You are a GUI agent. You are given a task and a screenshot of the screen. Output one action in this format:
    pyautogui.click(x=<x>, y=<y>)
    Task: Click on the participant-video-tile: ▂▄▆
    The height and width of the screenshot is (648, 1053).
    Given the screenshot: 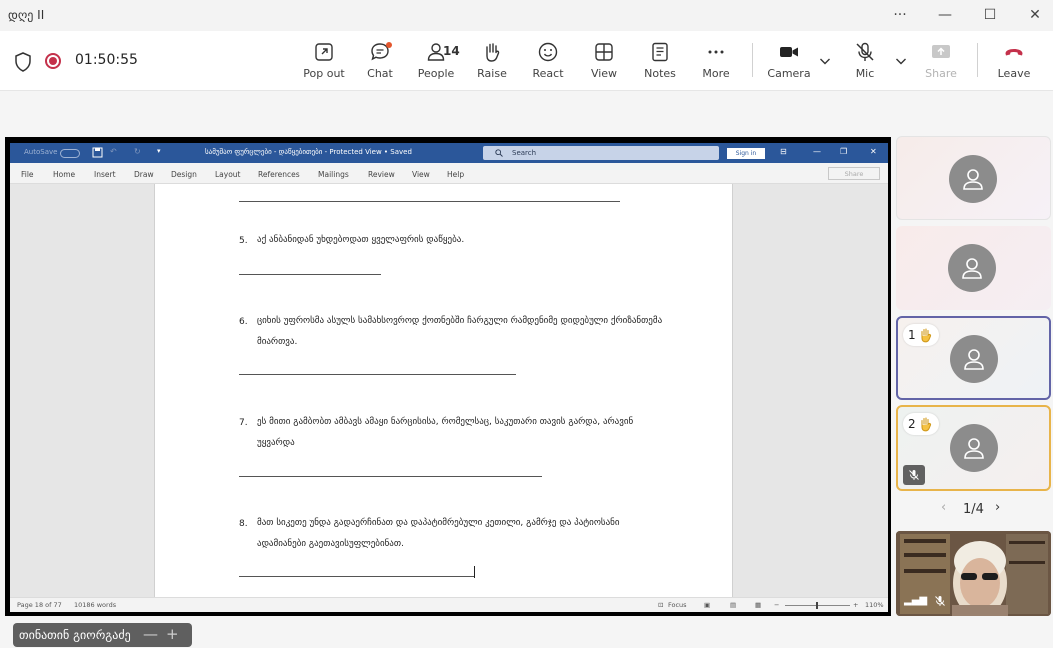 What is the action you would take?
    pyautogui.click(x=973, y=573)
    